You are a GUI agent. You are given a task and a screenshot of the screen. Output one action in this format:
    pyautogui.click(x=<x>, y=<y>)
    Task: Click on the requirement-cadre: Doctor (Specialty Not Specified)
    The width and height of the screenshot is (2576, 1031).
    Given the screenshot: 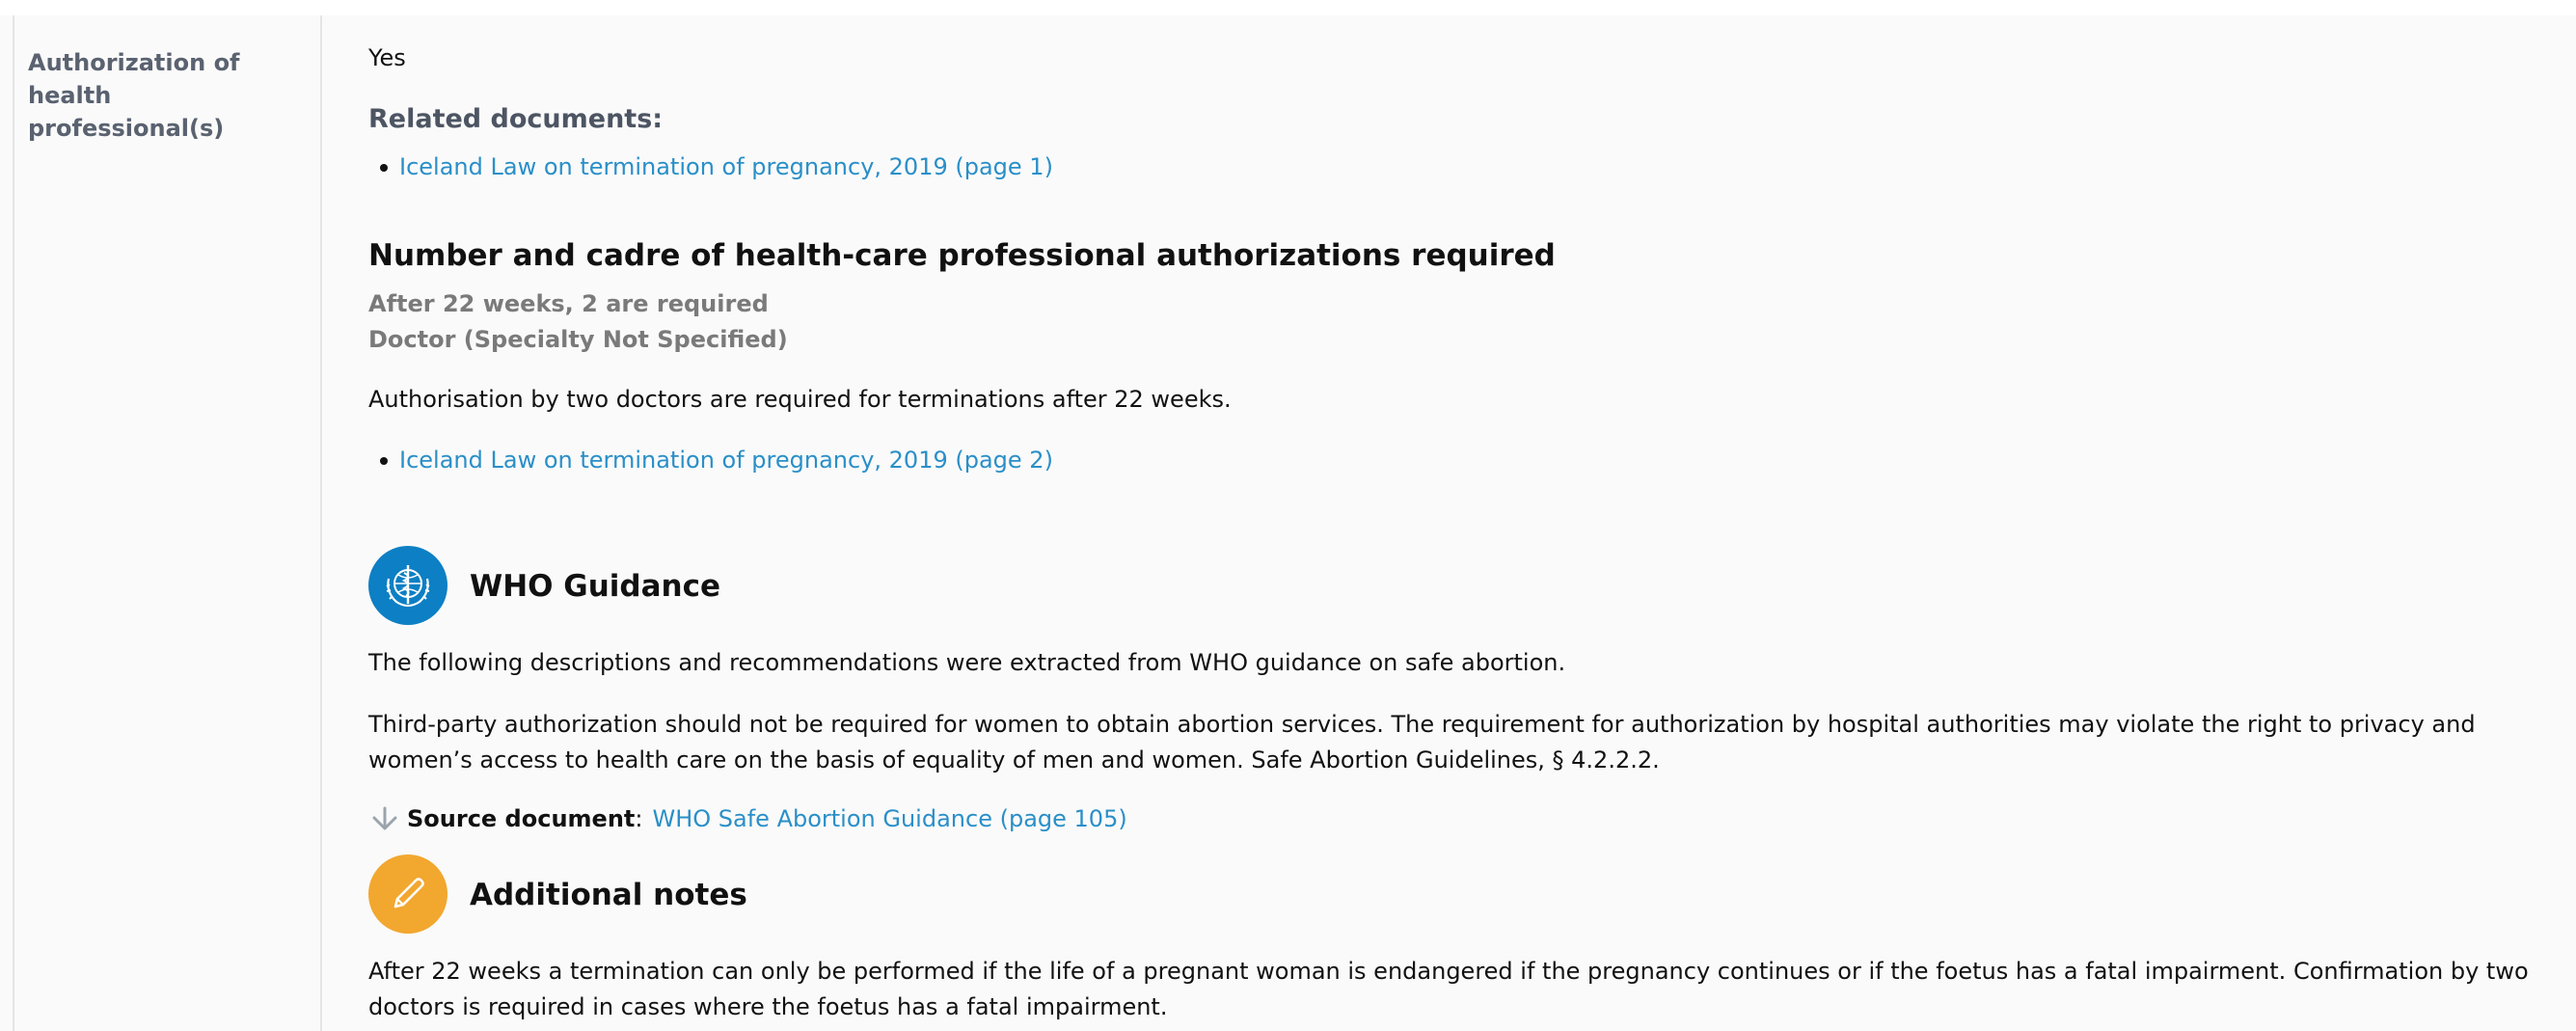 What is the action you would take?
    pyautogui.click(x=578, y=339)
    